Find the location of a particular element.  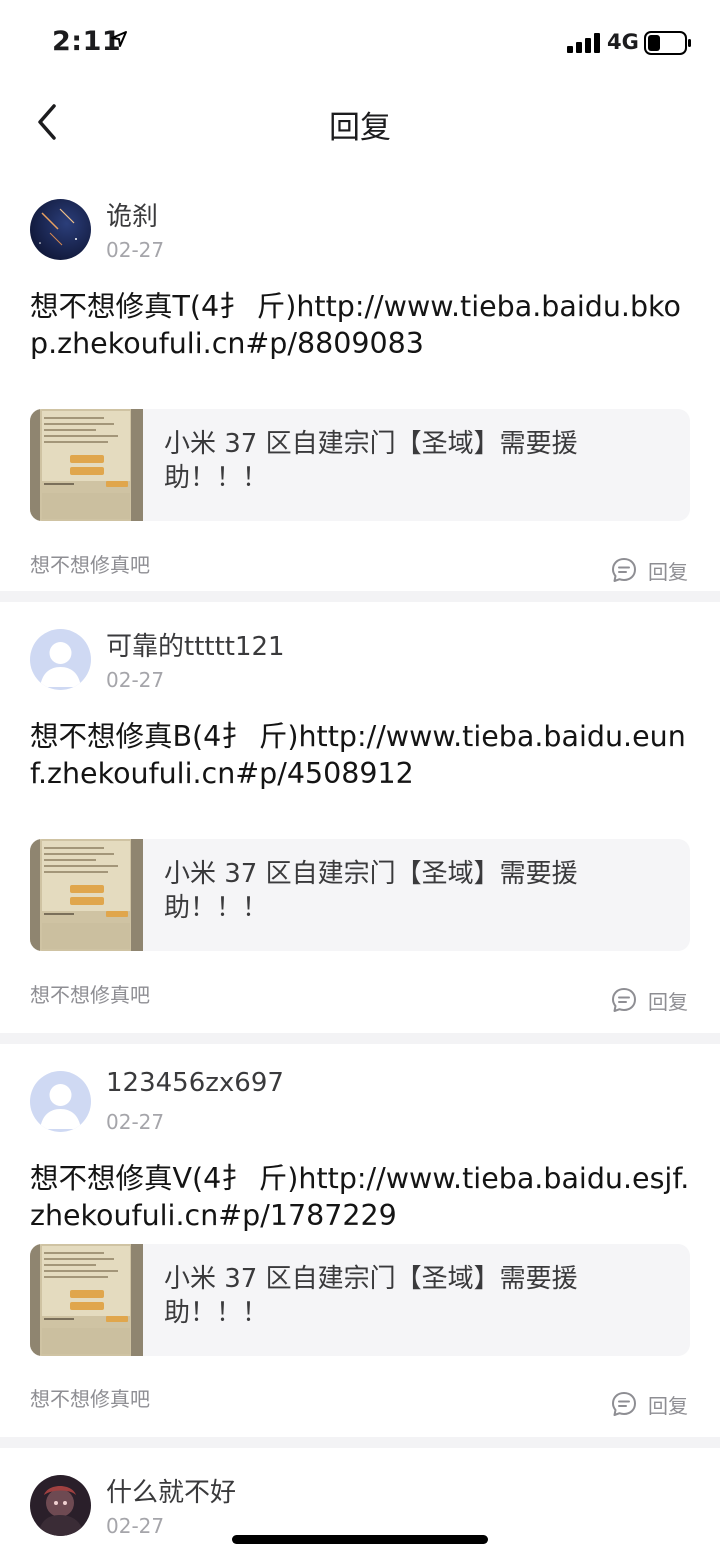

avatar-dark-character-image is located at coordinates (60, 1505).